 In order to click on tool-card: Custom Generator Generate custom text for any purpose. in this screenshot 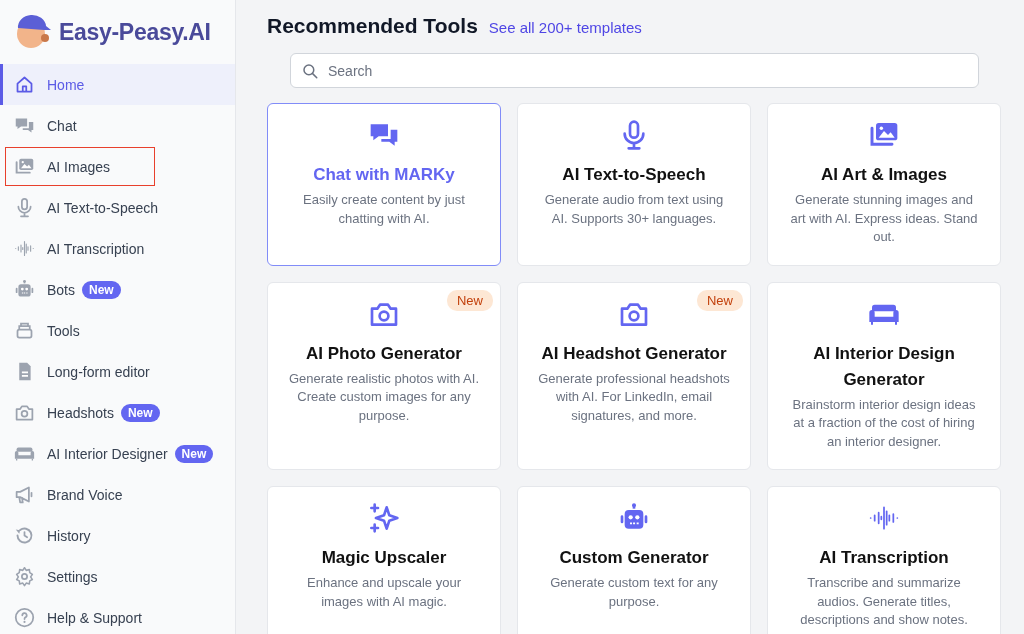, I will do `click(634, 560)`.